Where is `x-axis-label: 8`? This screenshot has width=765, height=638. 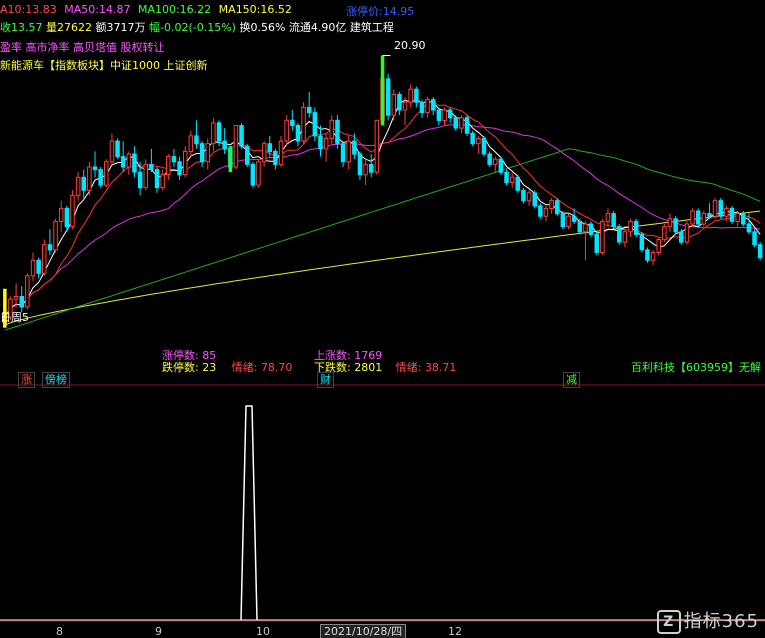 x-axis-label: 8 is located at coordinates (59, 631).